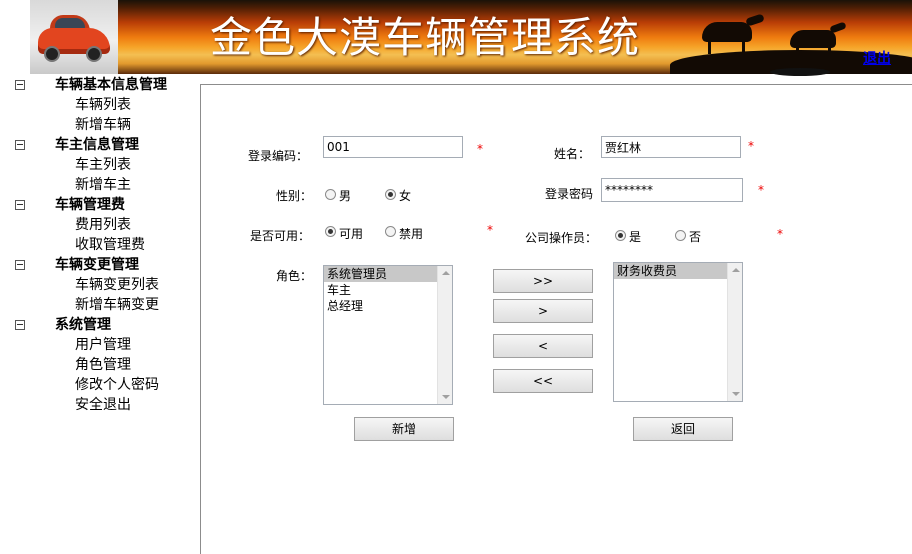  What do you see at coordinates (103, 164) in the screenshot?
I see `sidebar-item-owner-list: 车主列表` at bounding box center [103, 164].